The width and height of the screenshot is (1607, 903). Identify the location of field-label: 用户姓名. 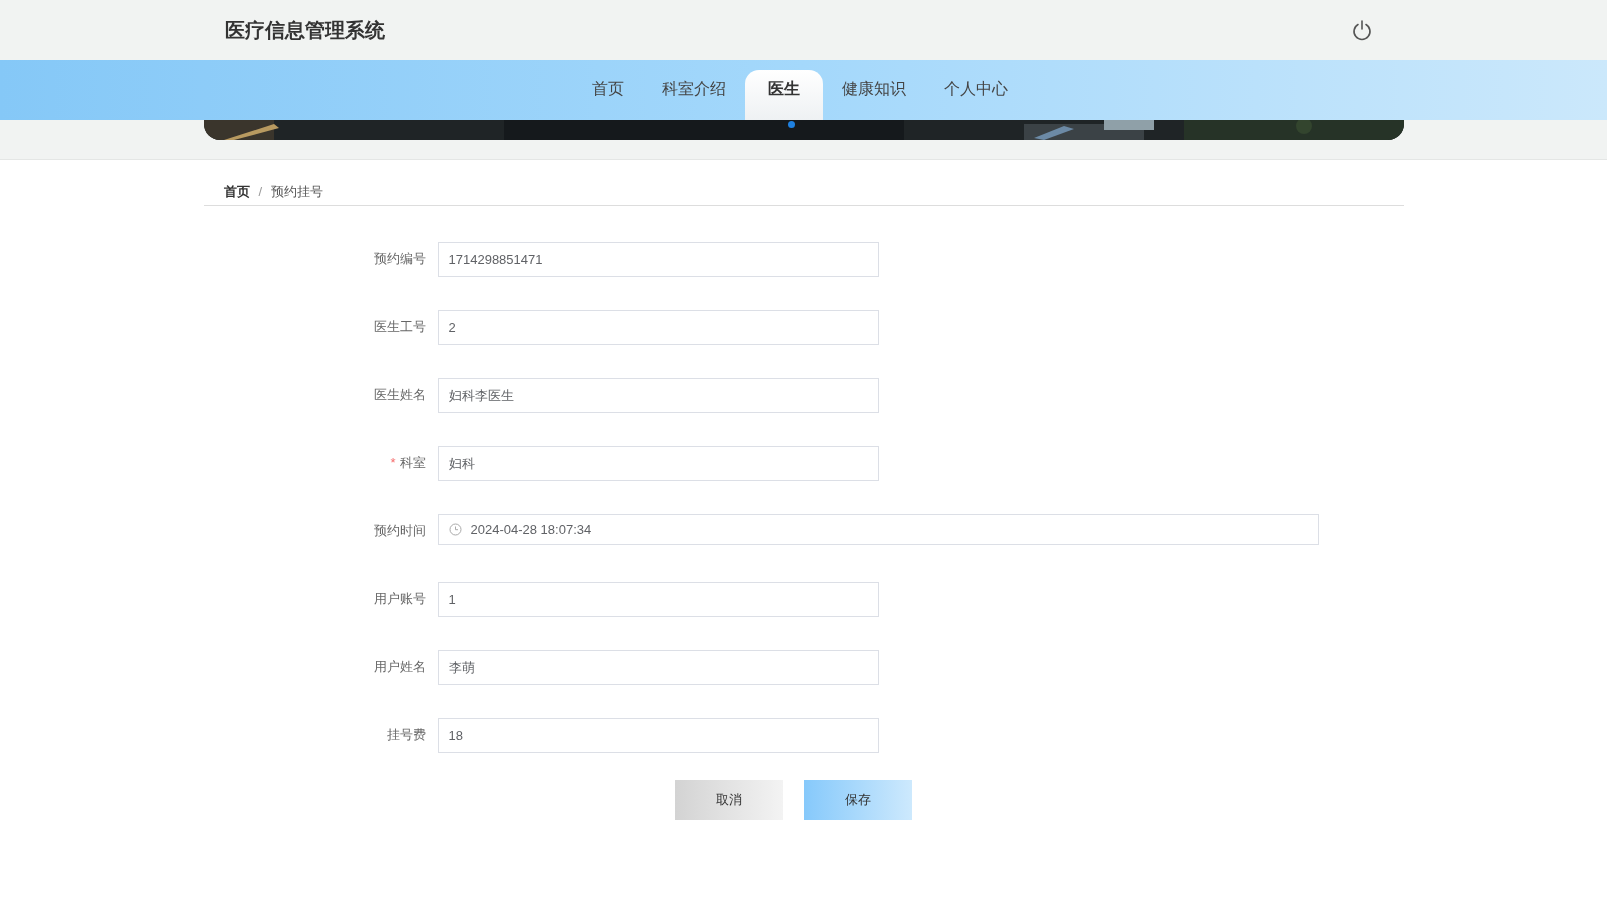
(399, 666).